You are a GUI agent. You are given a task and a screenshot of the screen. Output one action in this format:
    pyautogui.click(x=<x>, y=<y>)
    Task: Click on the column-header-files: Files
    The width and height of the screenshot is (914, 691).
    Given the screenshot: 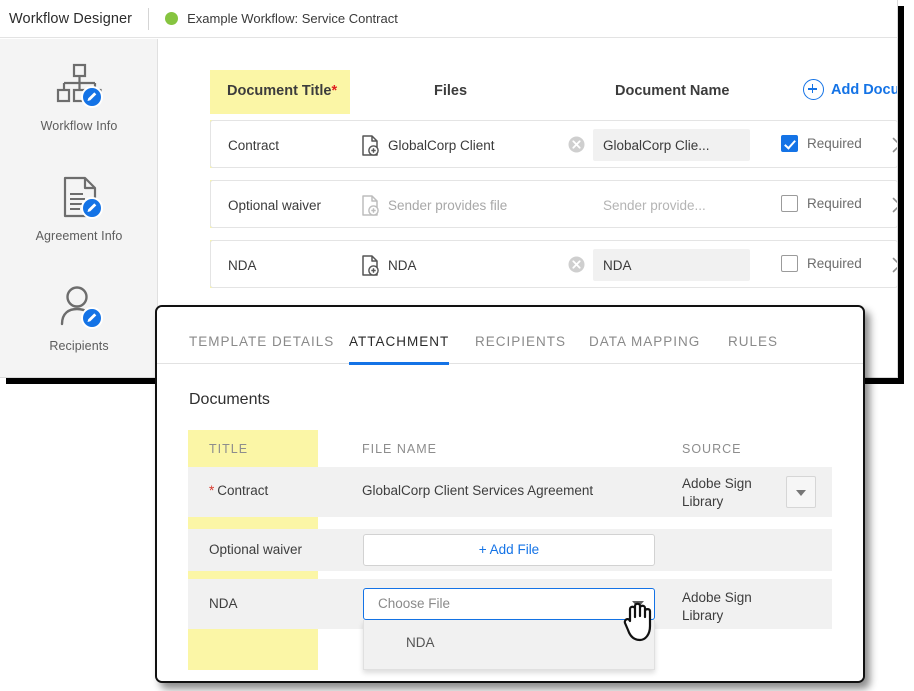 What is the action you would take?
    pyautogui.click(x=451, y=91)
    